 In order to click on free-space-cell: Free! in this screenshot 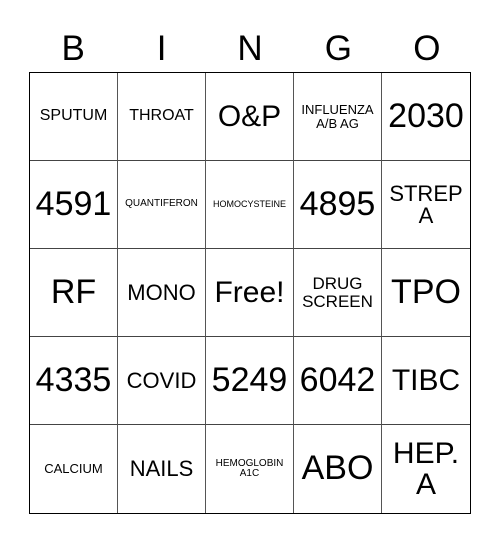, I will do `click(250, 293)`.